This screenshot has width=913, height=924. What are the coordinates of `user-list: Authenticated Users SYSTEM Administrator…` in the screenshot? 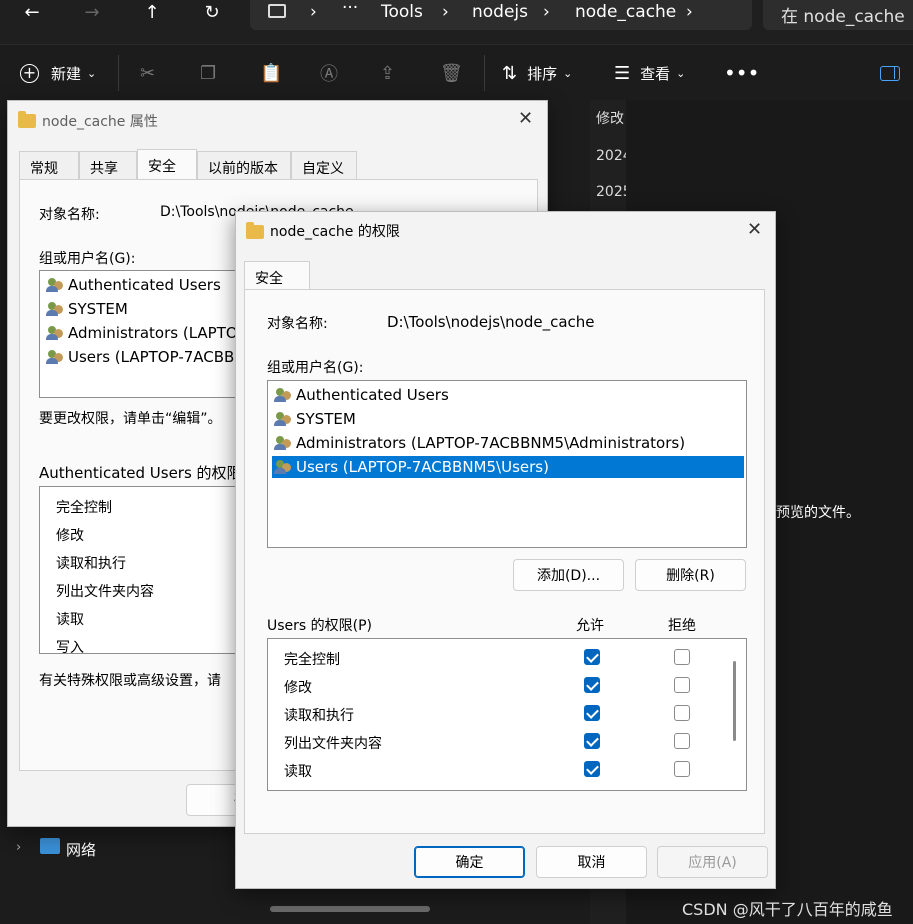 It's located at (507, 464).